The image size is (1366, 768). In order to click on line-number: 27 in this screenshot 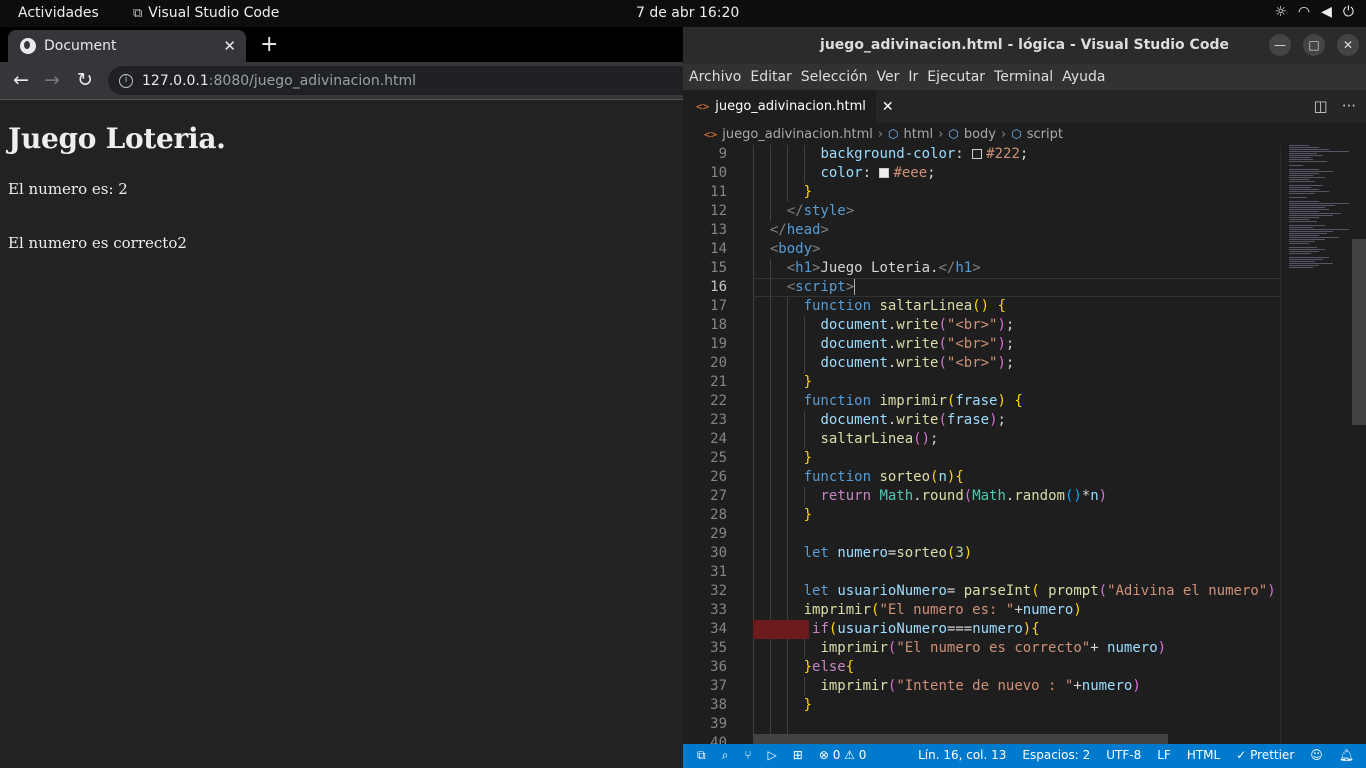, I will do `click(718, 496)`.